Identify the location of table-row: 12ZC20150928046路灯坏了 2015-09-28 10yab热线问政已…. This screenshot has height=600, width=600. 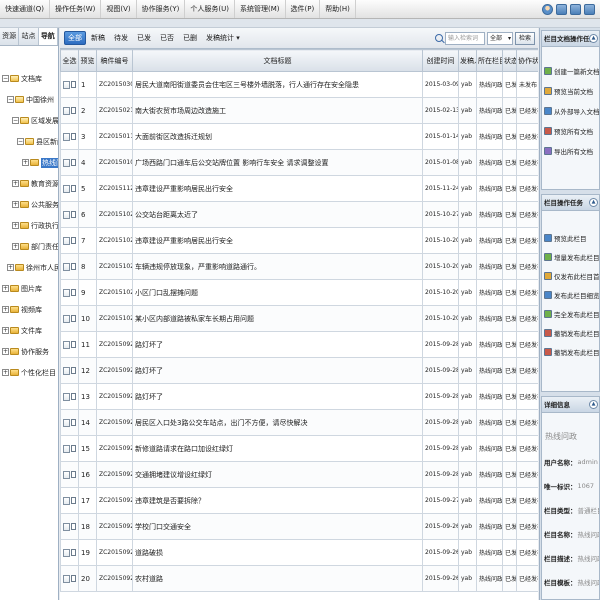
(299, 370).